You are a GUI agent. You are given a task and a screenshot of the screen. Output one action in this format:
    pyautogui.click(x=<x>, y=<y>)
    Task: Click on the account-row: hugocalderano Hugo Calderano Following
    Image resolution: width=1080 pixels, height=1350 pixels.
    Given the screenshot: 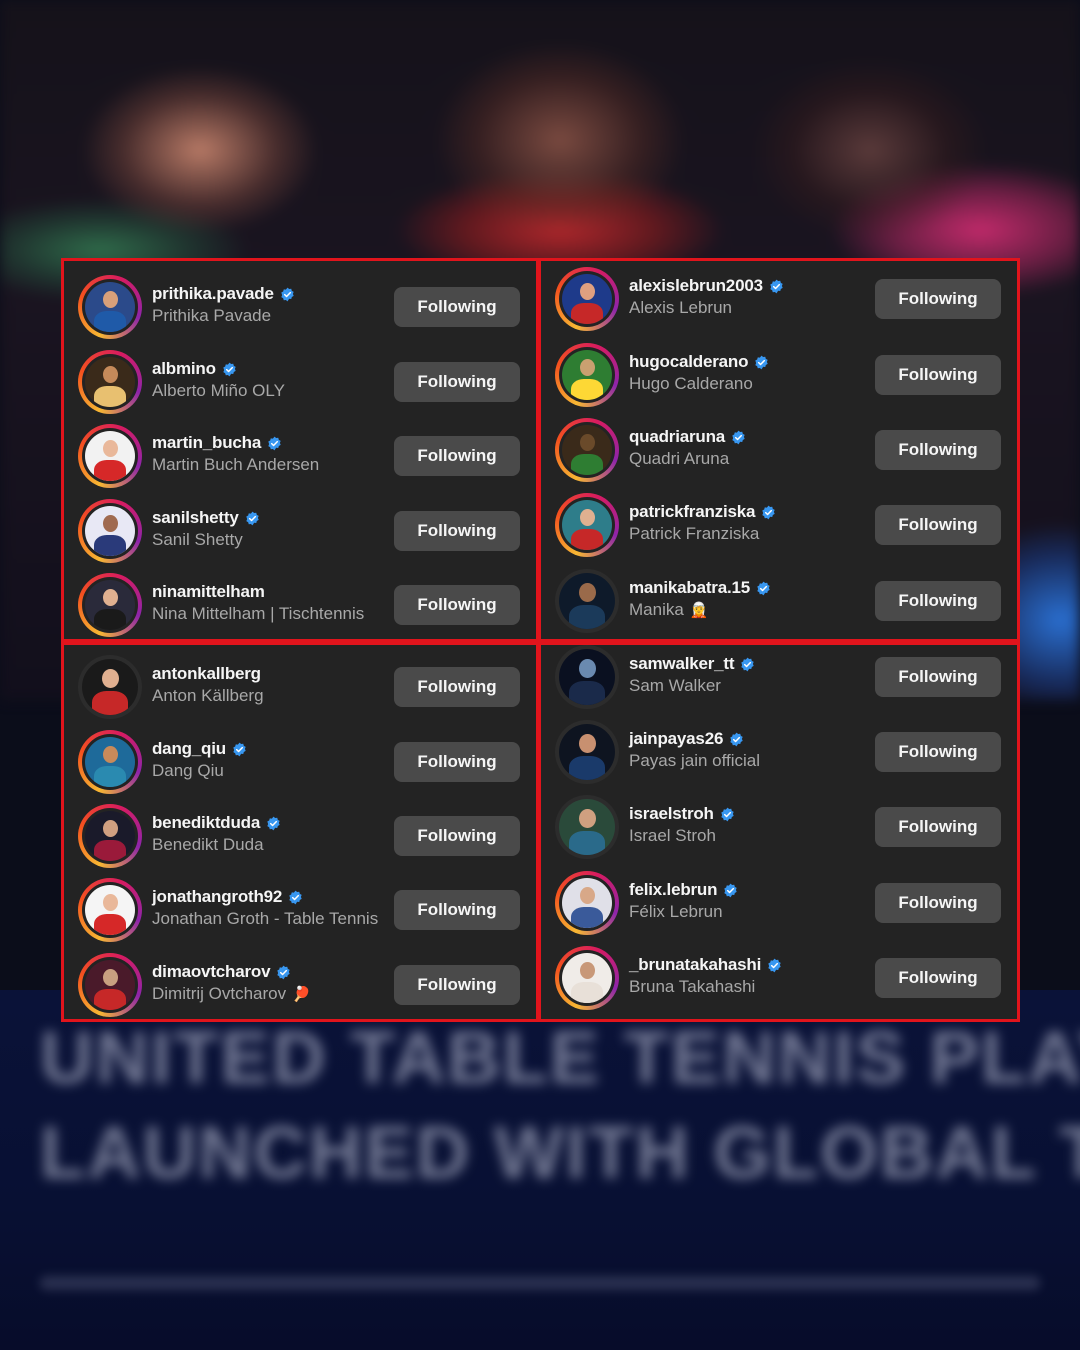 What is the action you would take?
    pyautogui.click(x=779, y=375)
    